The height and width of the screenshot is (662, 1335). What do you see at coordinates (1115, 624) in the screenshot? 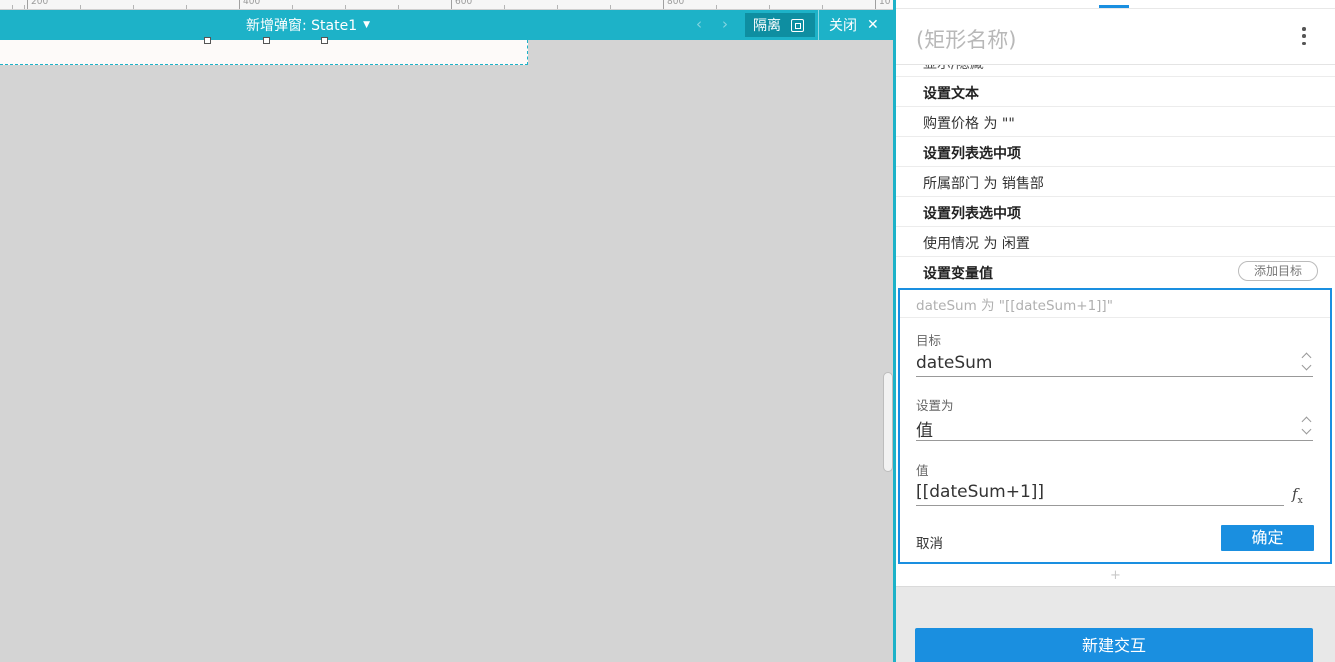
I see `panel-footer: 新建交互` at bounding box center [1115, 624].